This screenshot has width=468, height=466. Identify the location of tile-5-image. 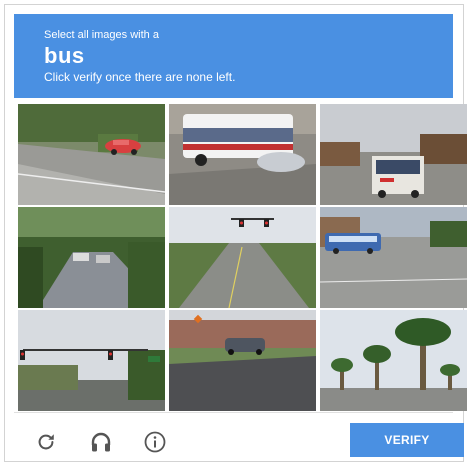
(242, 257).